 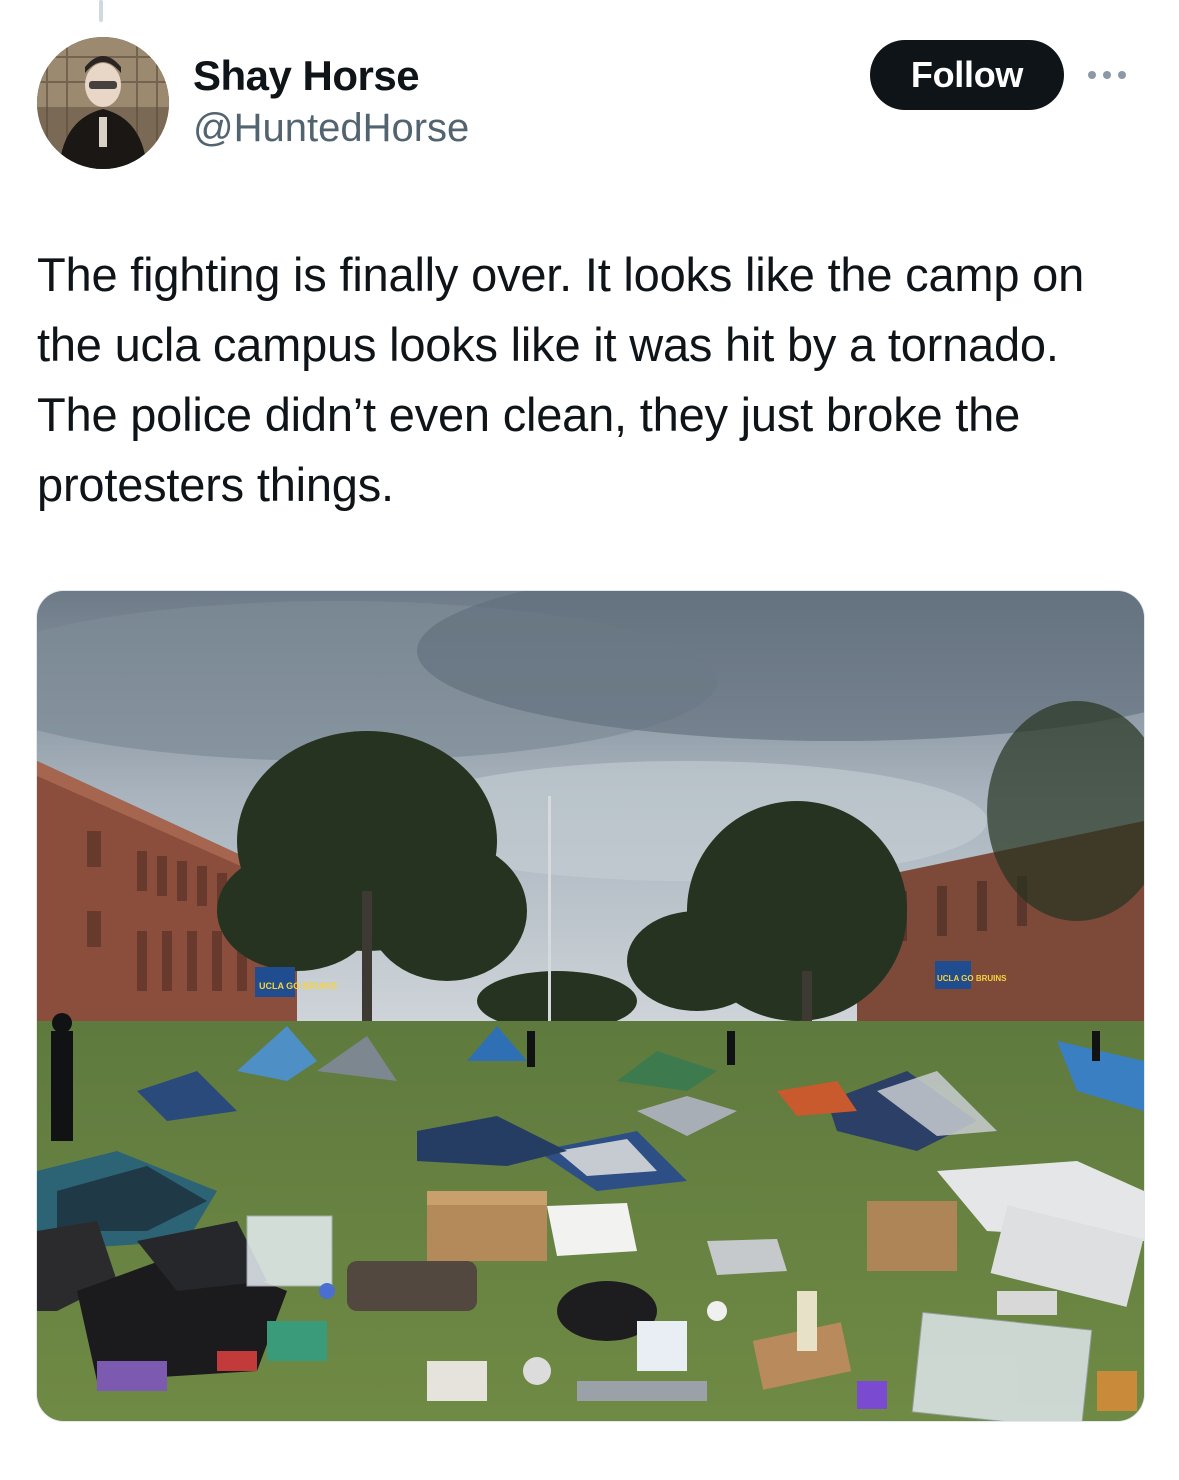 What do you see at coordinates (1114, 75) in the screenshot?
I see `more-options-icon` at bounding box center [1114, 75].